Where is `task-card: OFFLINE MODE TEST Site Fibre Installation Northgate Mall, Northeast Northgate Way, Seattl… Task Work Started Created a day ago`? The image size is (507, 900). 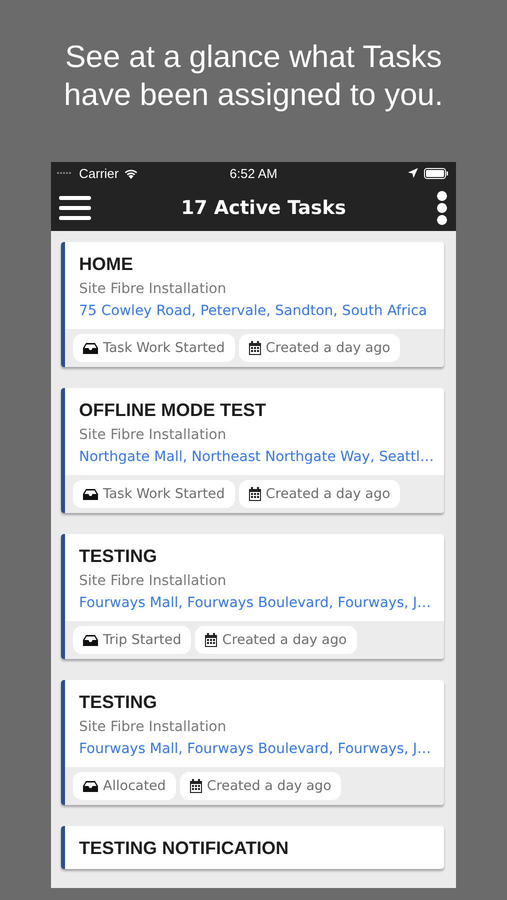
task-card: OFFLINE MODE TEST Site Fibre Installation Northgate Mall, Northeast Northgate Way, Seattl… Task Work Started Created a day ago is located at coordinates (252, 450).